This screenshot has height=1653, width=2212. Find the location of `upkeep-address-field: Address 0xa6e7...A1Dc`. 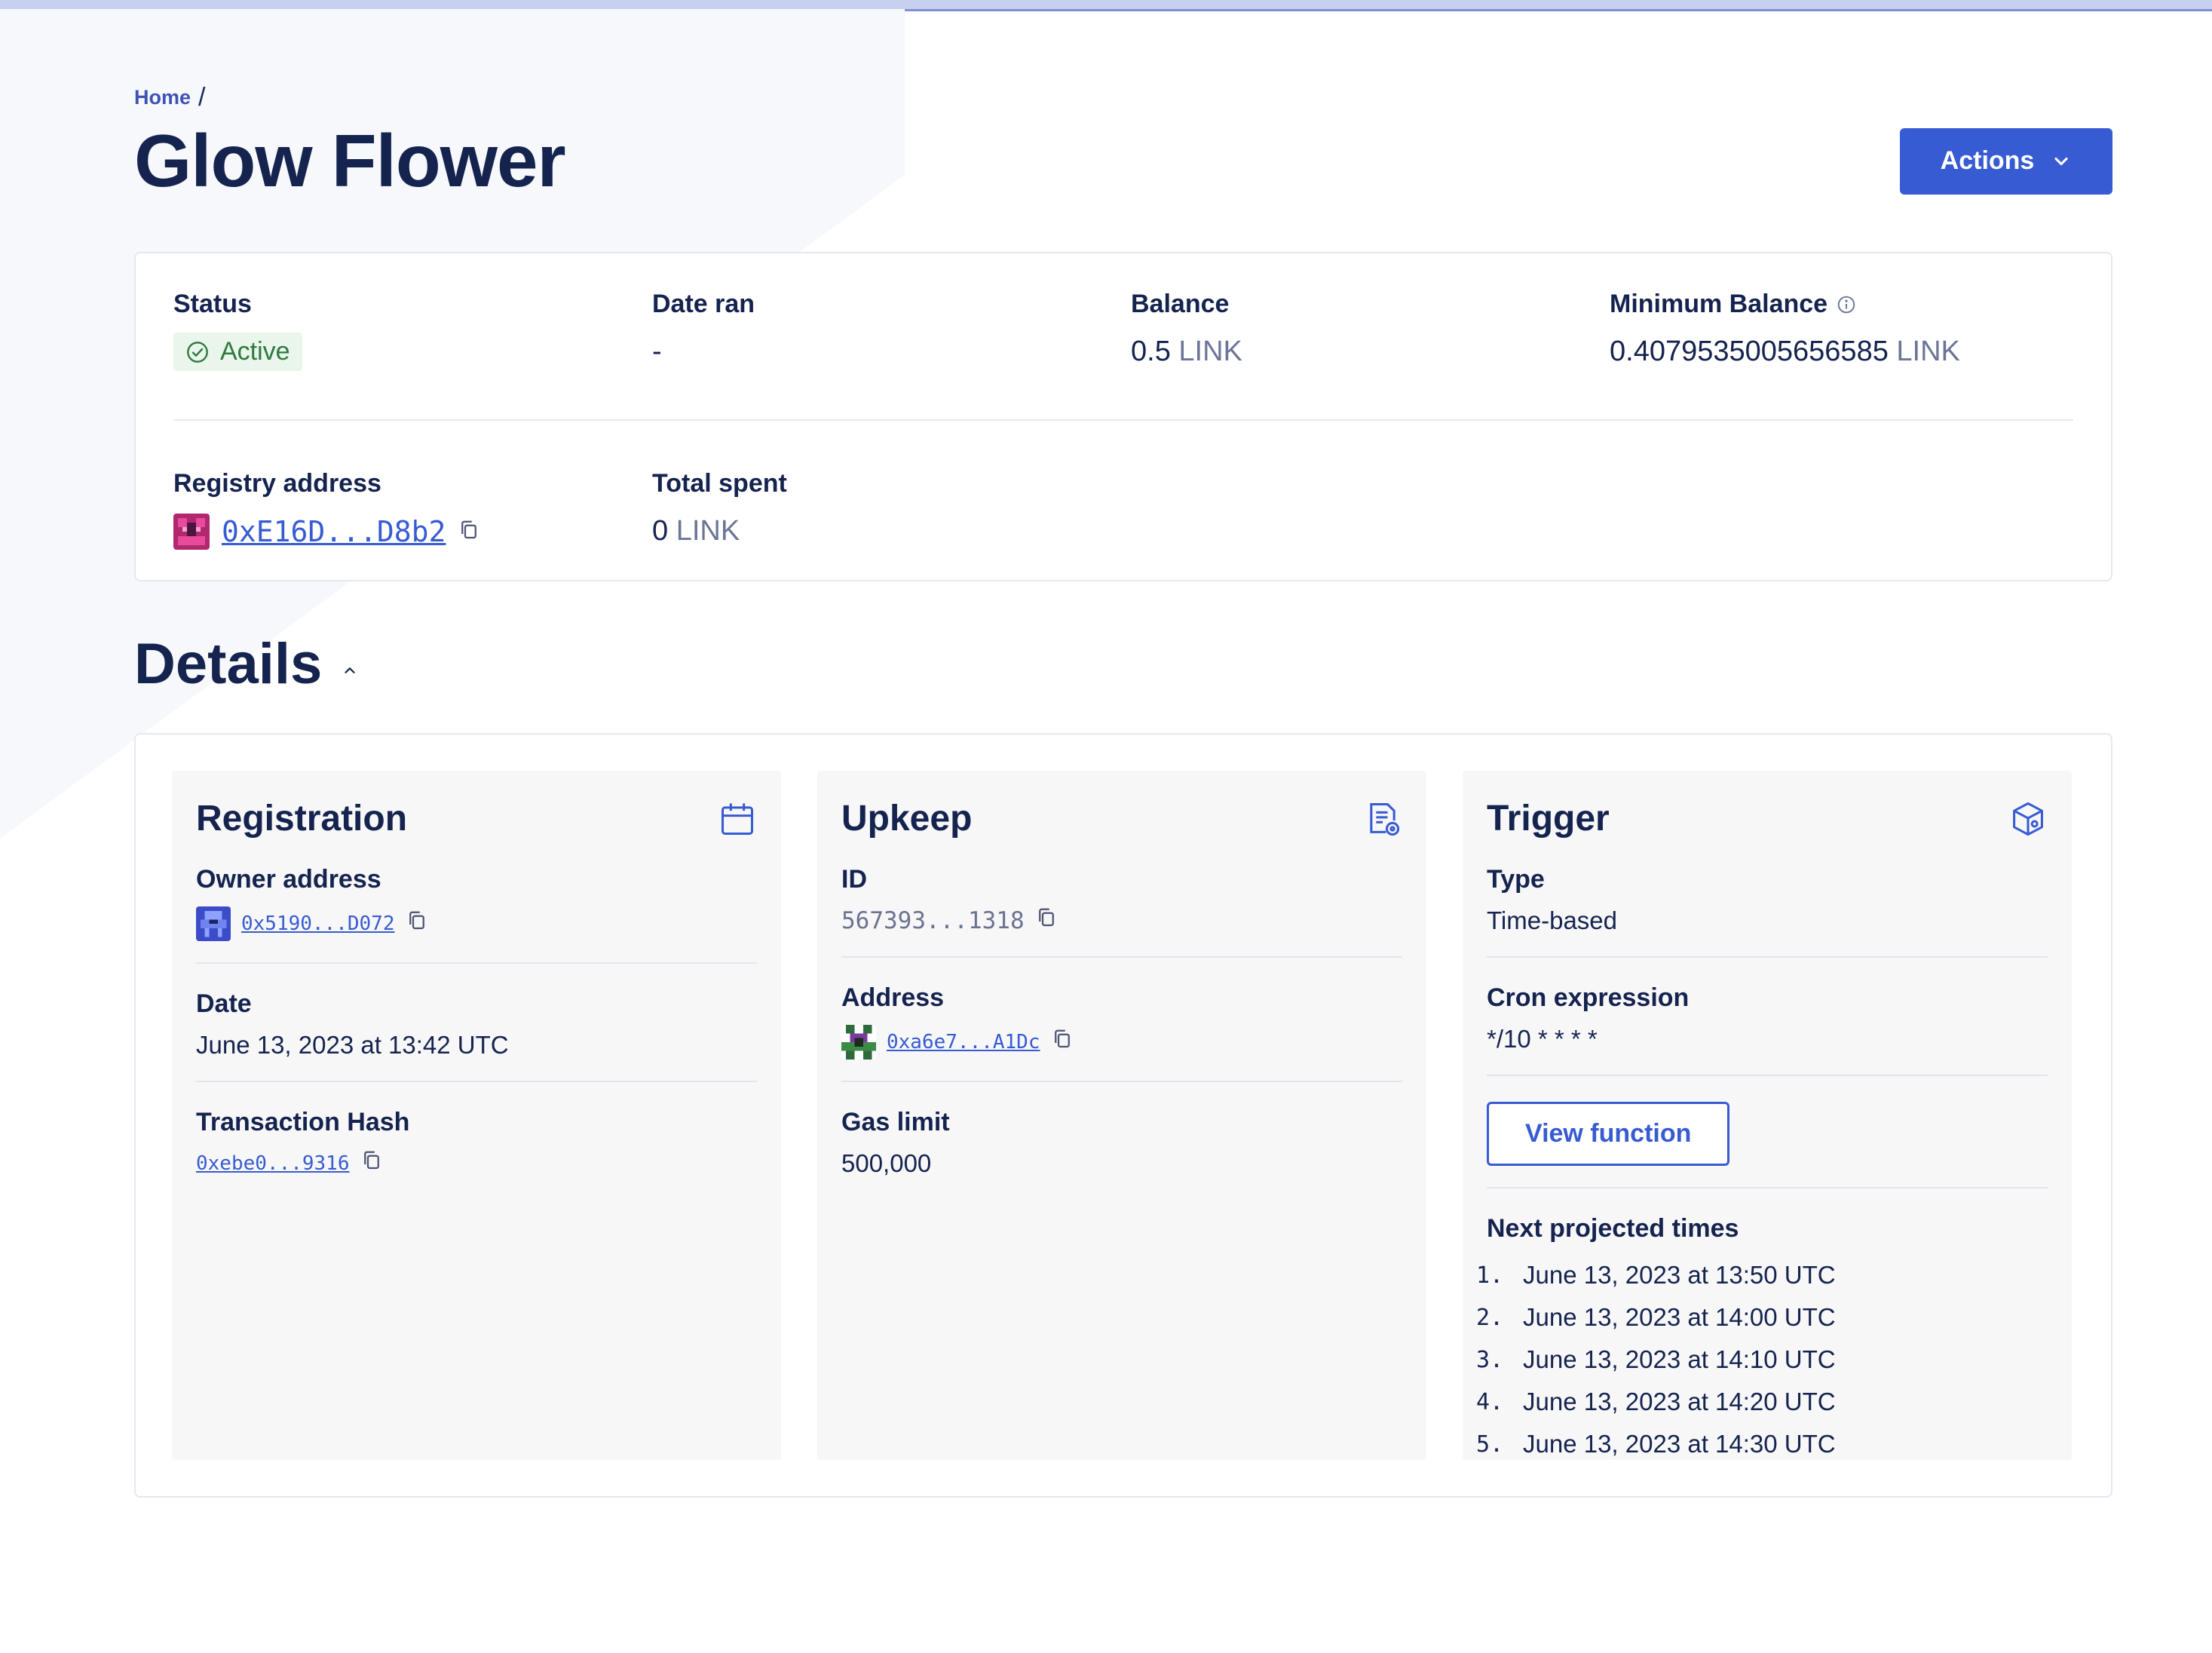

upkeep-address-field: Address 0xa6e7...A1Dc is located at coordinates (1121, 1020).